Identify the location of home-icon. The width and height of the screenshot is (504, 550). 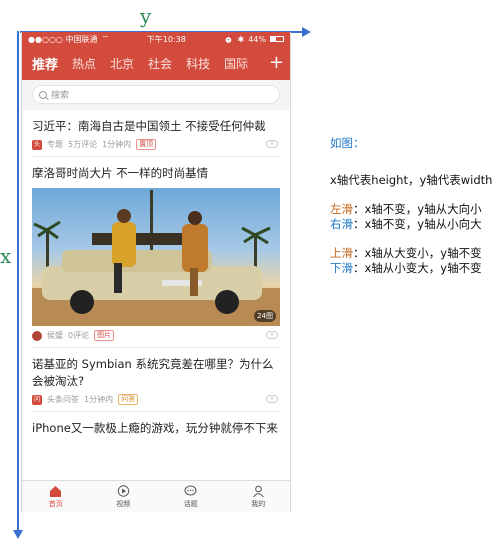
(56, 491).